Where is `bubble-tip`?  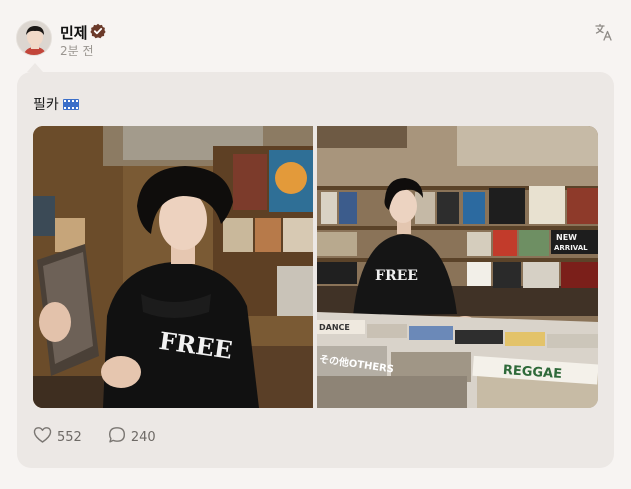
bubble-tip is located at coordinates (35, 67).